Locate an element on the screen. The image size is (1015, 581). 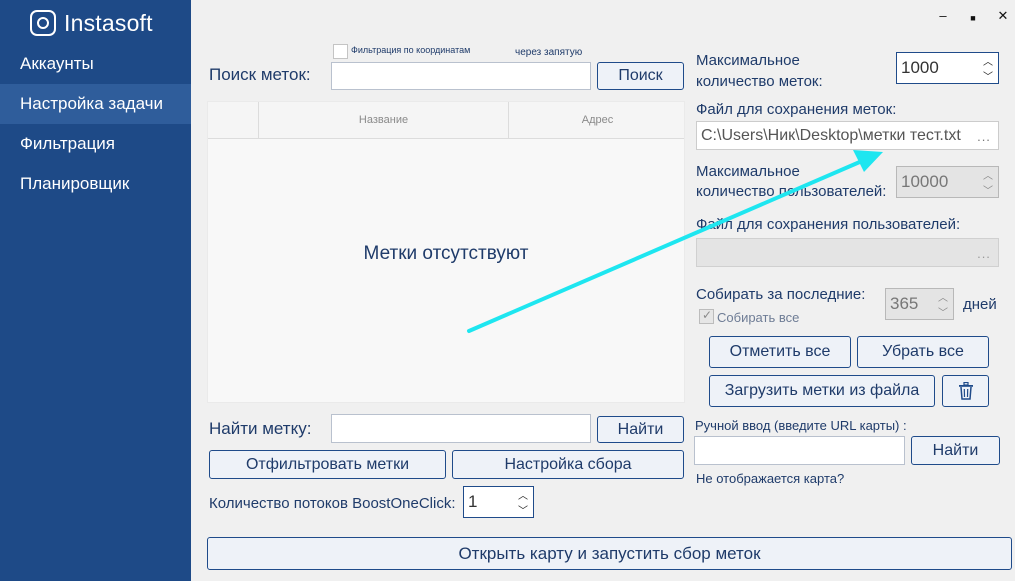
brand-name: Instasoft is located at coordinates (108, 22).